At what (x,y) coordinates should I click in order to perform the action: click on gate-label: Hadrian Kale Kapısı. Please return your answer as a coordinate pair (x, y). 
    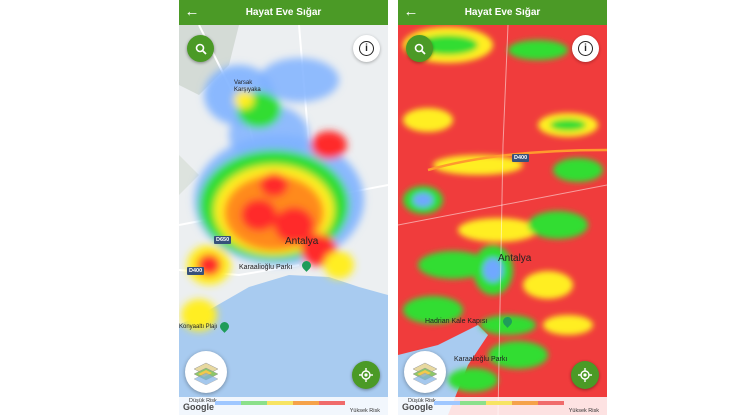
    Looking at the image, I should click on (456, 321).